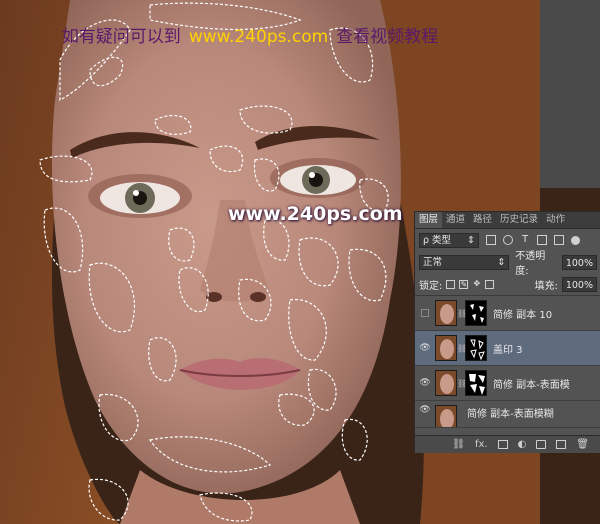  Describe the element at coordinates (541, 444) in the screenshot. I see `new-group-icon` at that location.